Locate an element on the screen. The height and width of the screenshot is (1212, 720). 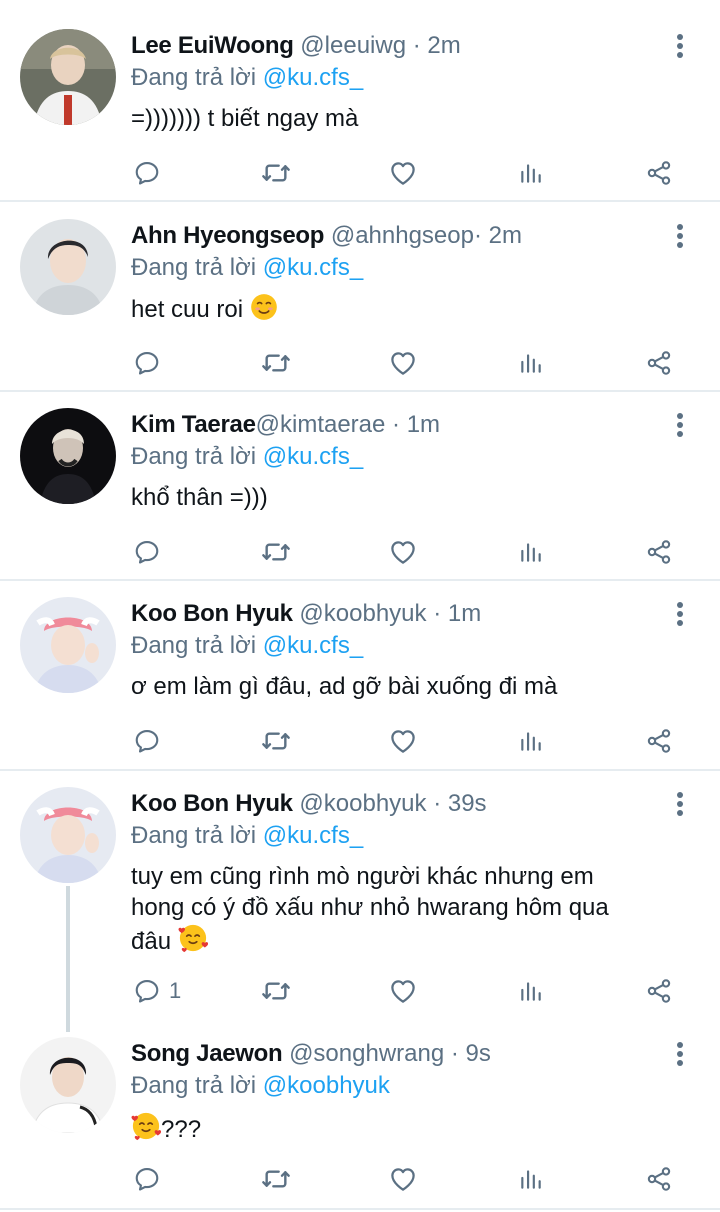
tweet-header: Koo Bon Hyuk @koobhyuk · 1m is located at coordinates (306, 614).